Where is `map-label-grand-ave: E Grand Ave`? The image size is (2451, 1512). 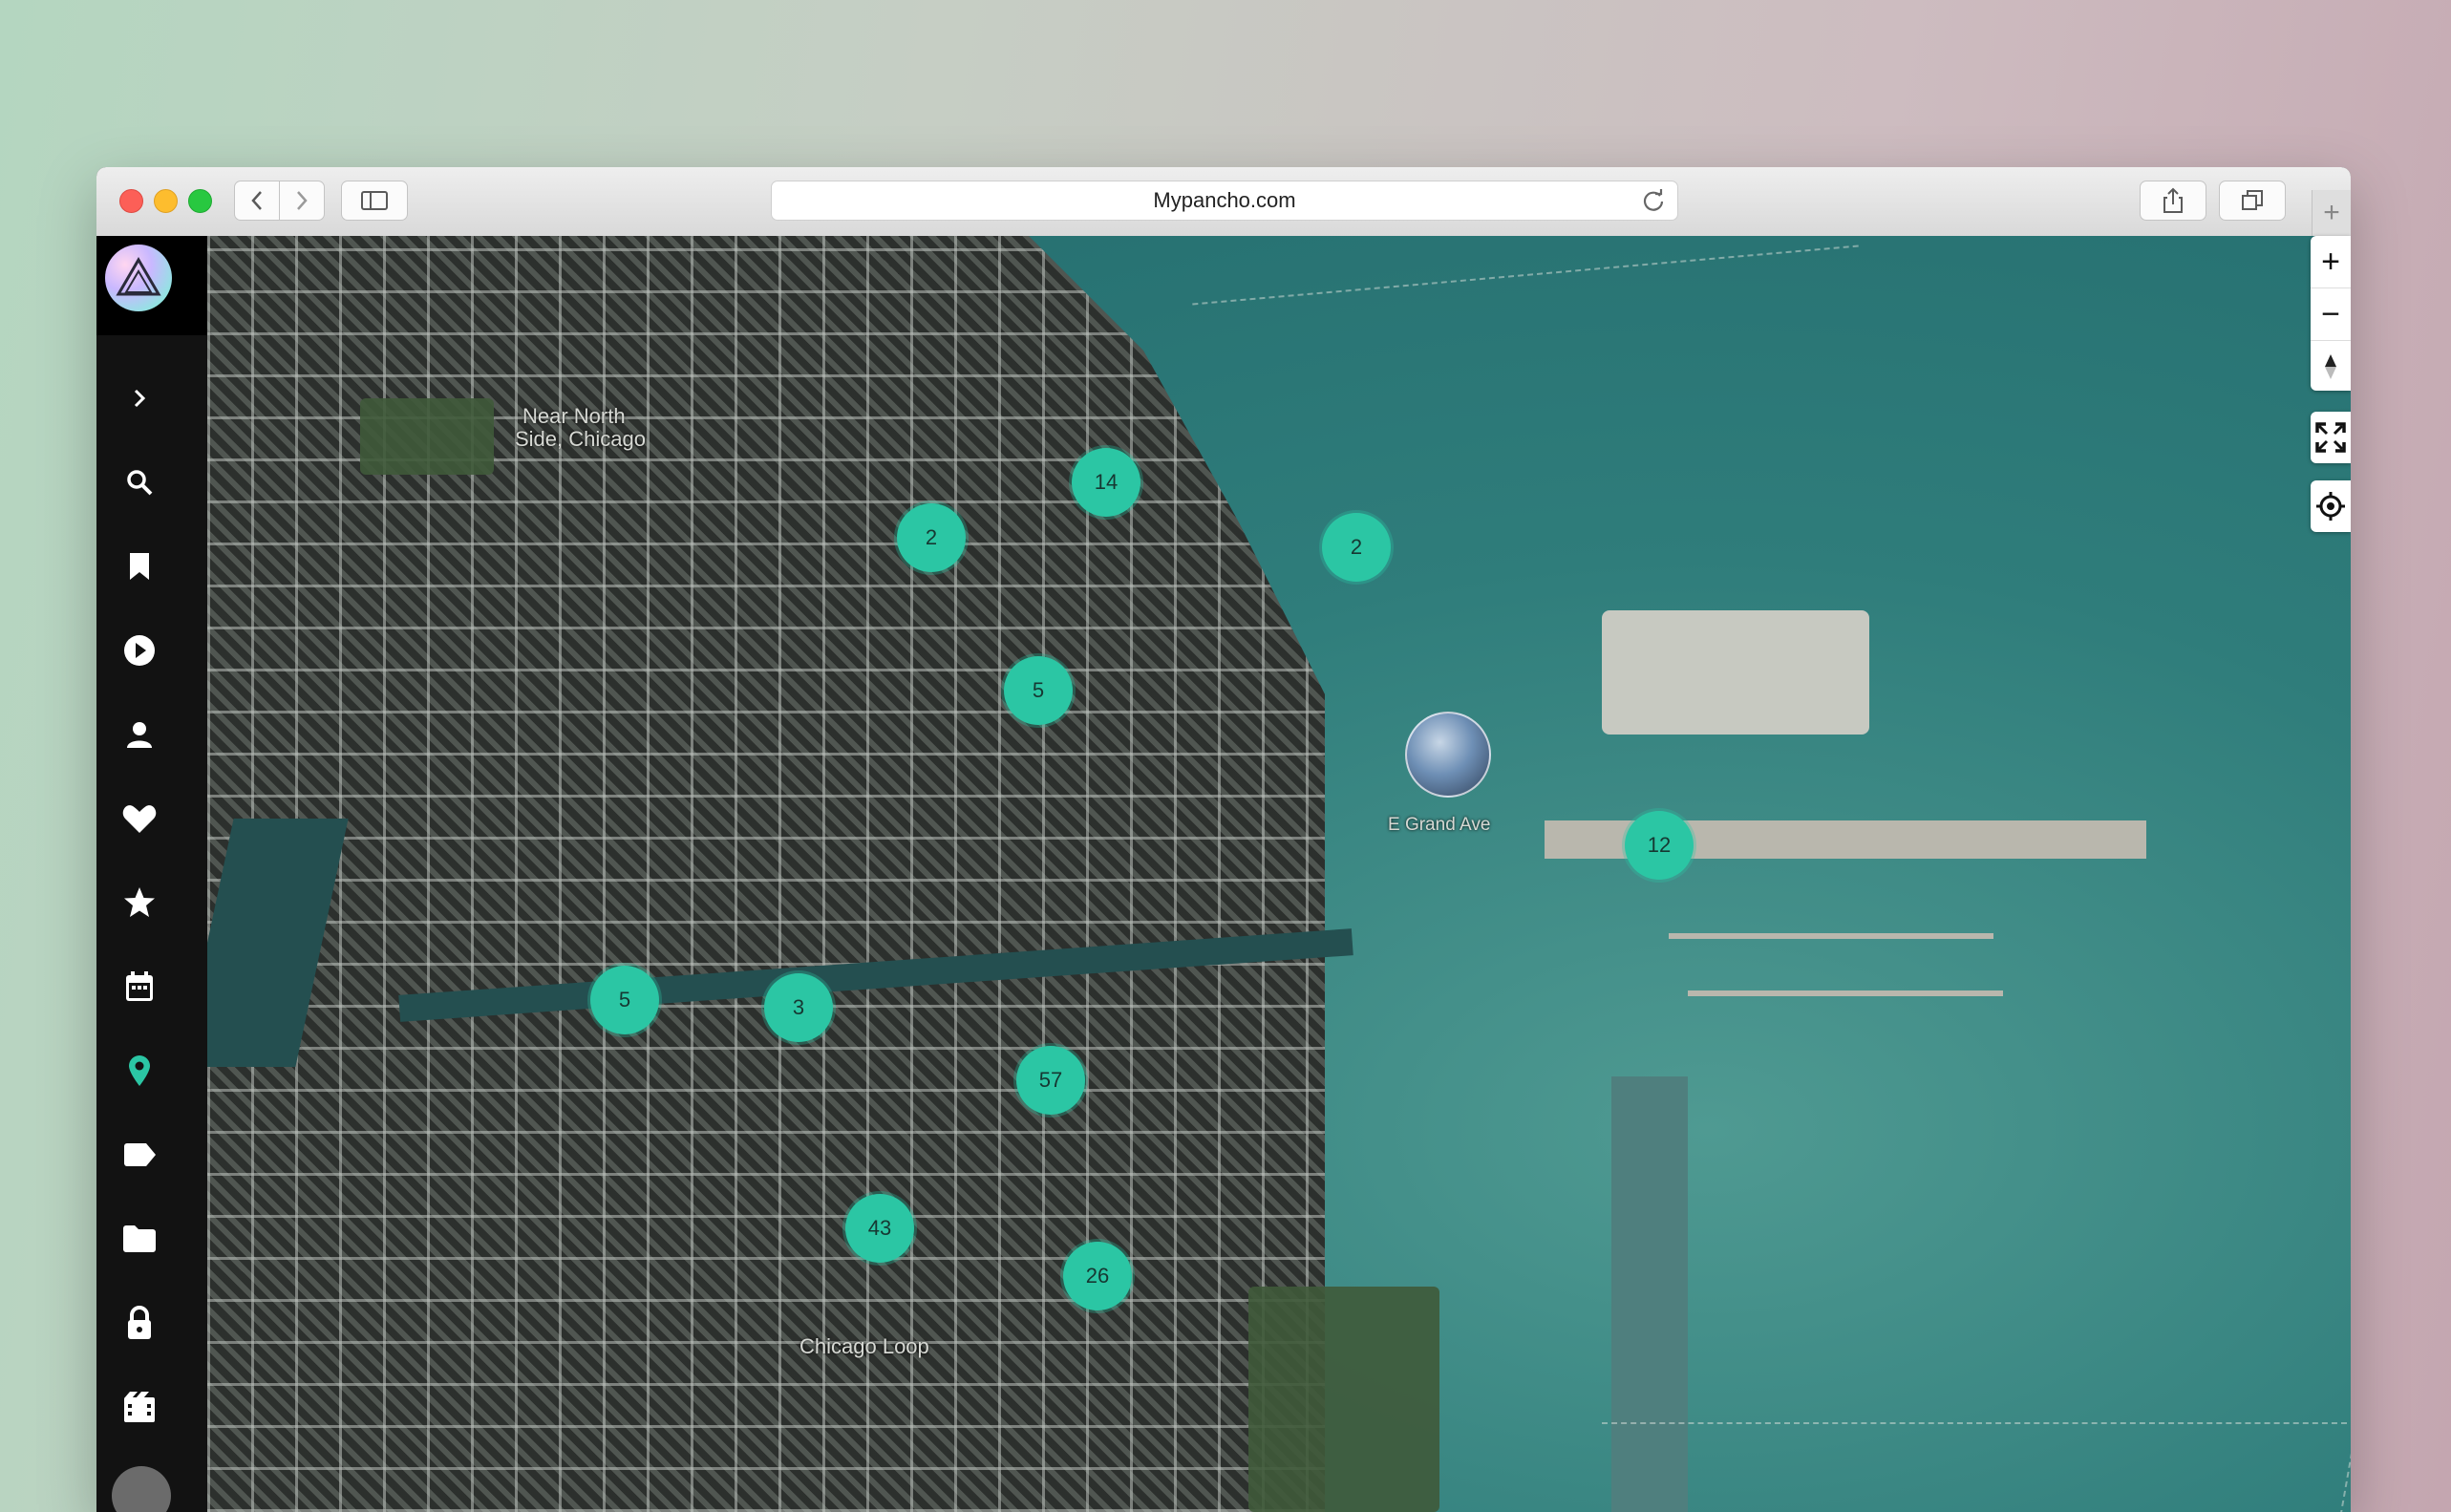
map-label-grand-ave: E Grand Ave is located at coordinates (1439, 825).